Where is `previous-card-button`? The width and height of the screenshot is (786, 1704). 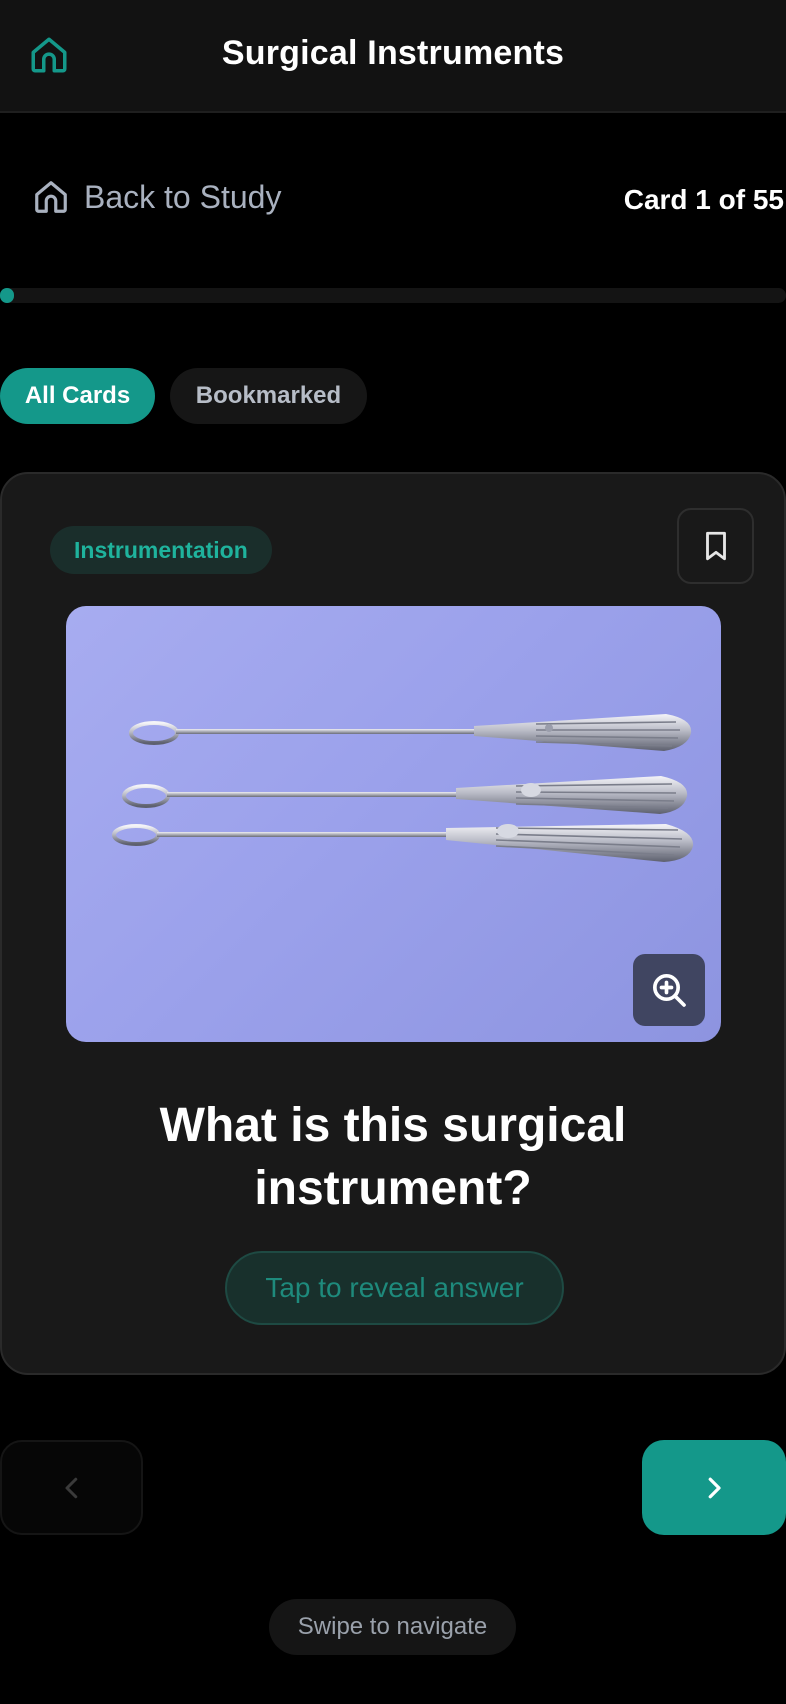 previous-card-button is located at coordinates (71, 1487).